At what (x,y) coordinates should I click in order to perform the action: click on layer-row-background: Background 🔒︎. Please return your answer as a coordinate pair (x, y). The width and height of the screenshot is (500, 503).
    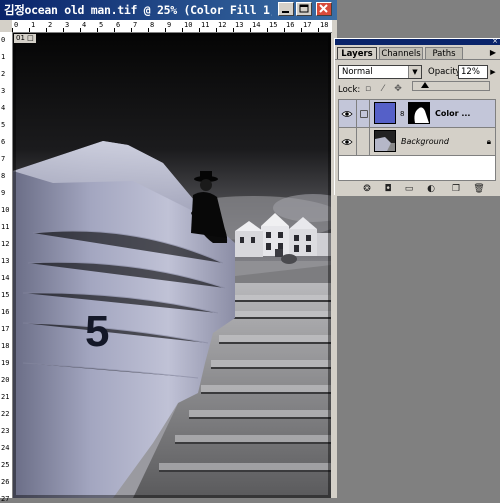
    Looking at the image, I should click on (417, 142).